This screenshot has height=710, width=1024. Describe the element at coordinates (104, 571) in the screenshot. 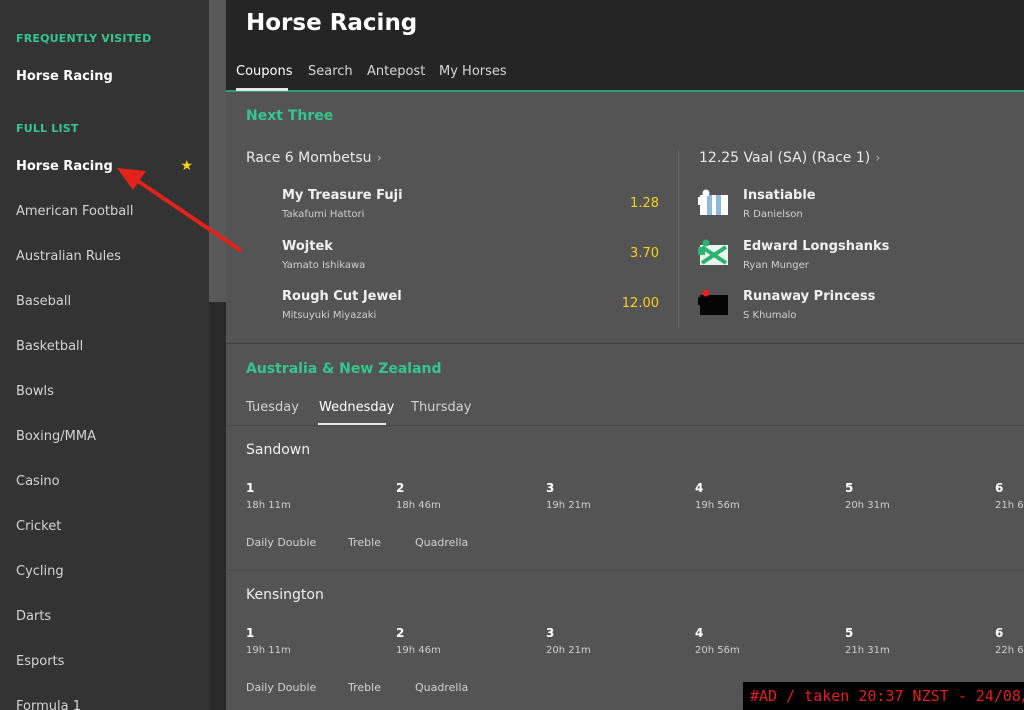

I see `sidebar-item-cycling: Cycling` at that location.